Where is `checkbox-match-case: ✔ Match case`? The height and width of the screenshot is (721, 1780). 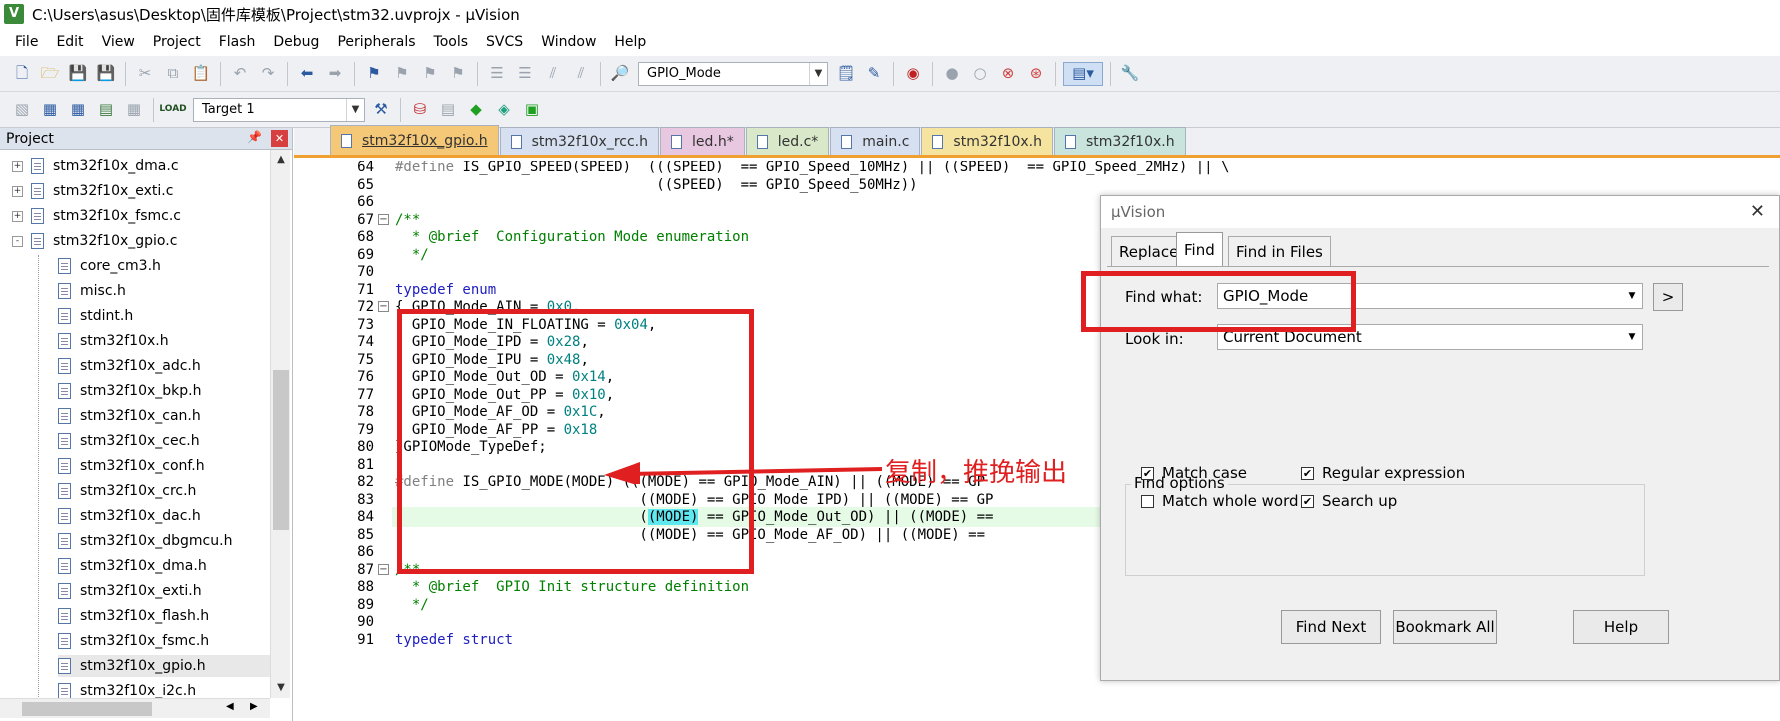
checkbox-match-case: ✔ Match case is located at coordinates (1194, 473).